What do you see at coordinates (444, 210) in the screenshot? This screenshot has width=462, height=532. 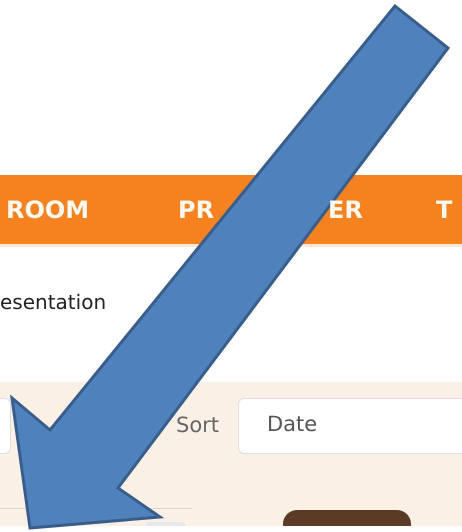 I see `nav-link: T` at bounding box center [444, 210].